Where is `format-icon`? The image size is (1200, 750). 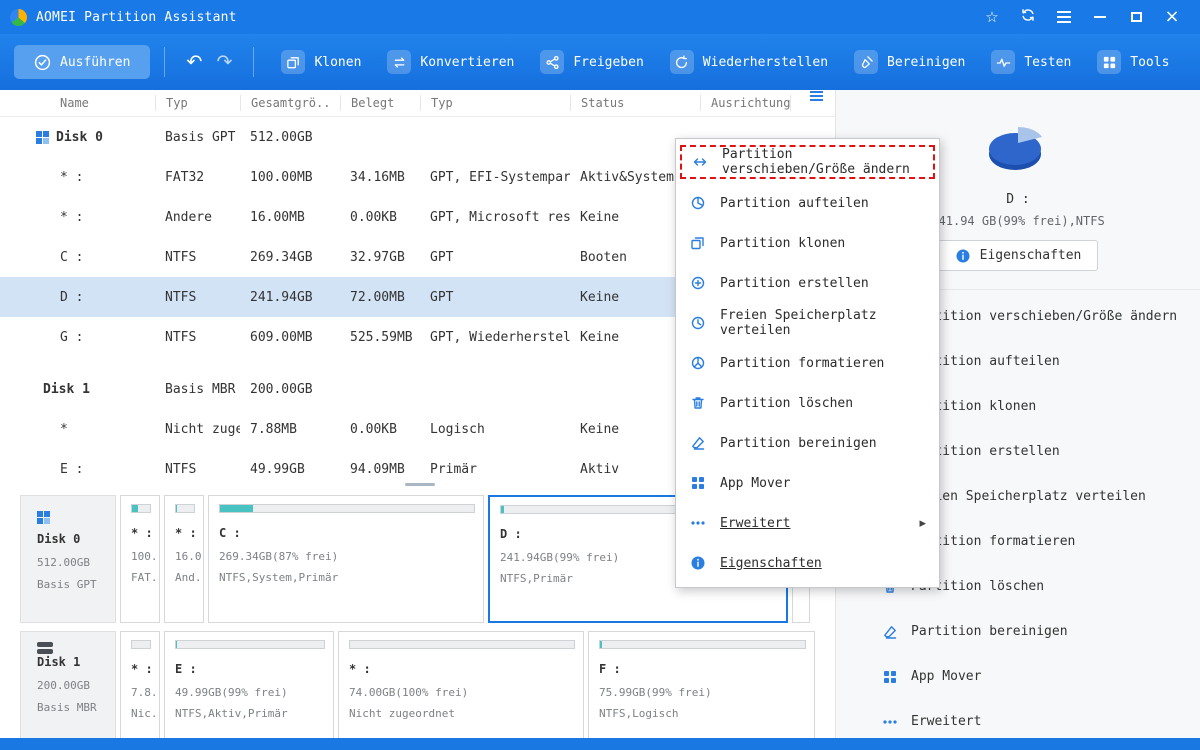
format-icon is located at coordinates (697, 363).